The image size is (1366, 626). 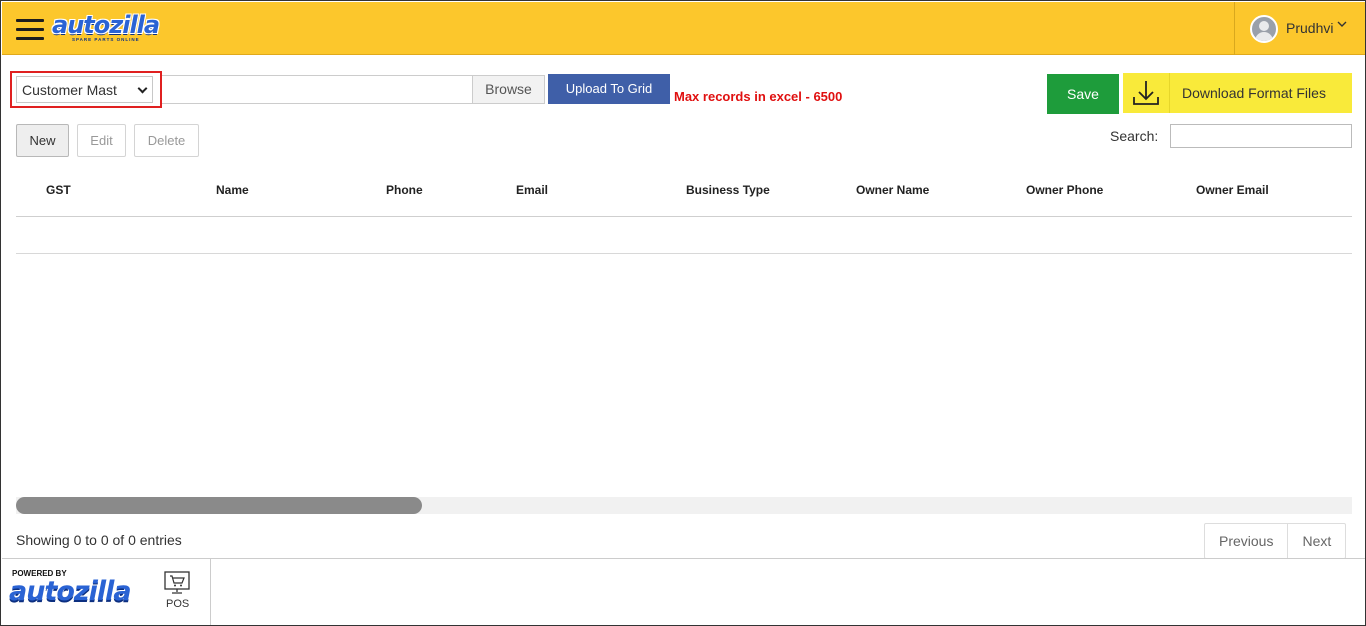 I want to click on column-header-owner-email: Owner Email, so click(x=1232, y=190).